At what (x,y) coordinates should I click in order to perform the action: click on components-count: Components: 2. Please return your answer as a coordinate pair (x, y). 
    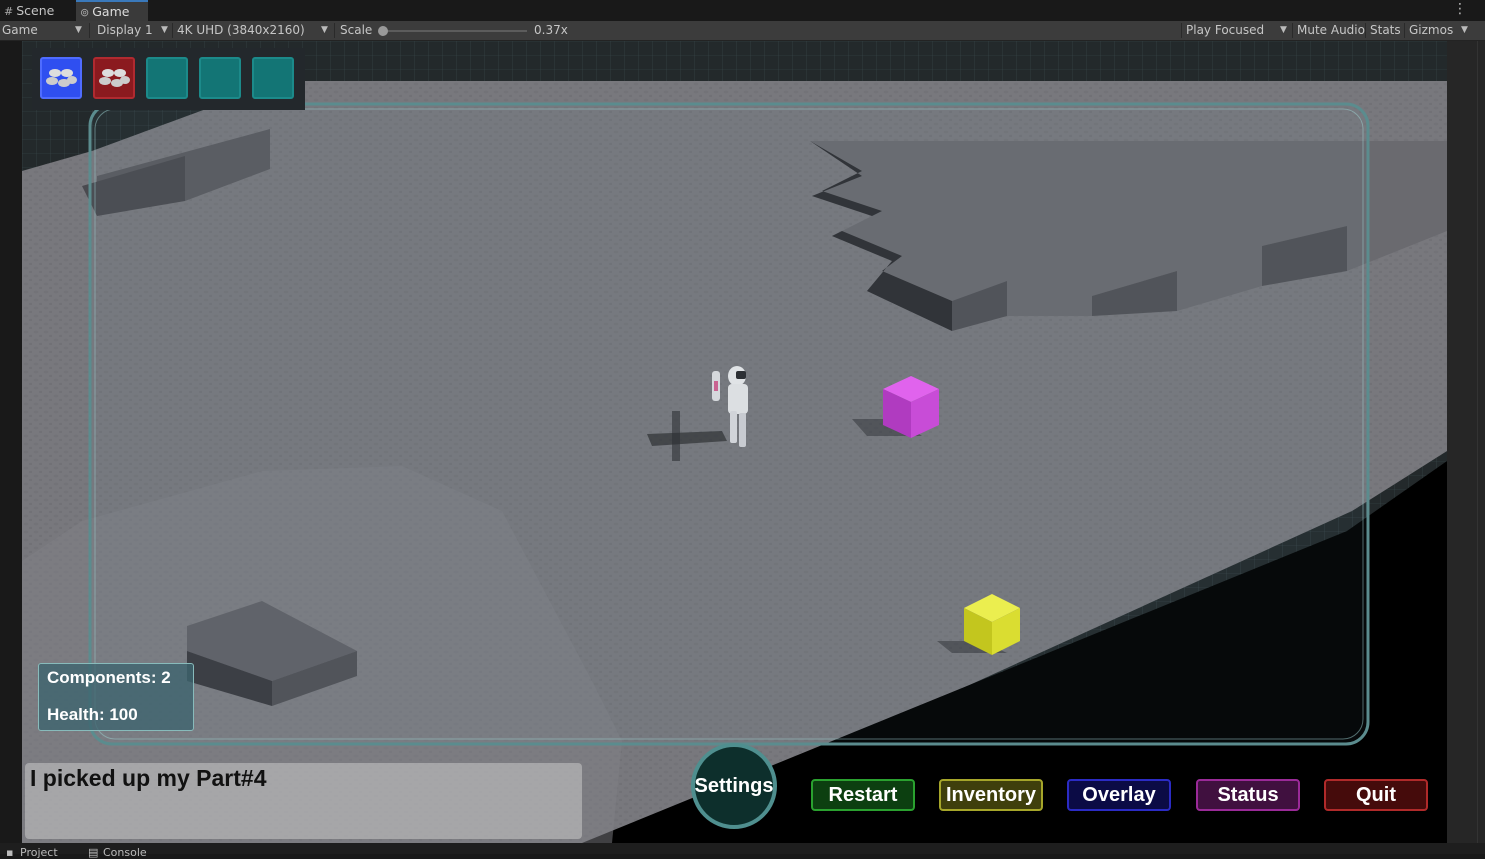
    Looking at the image, I should click on (109, 677).